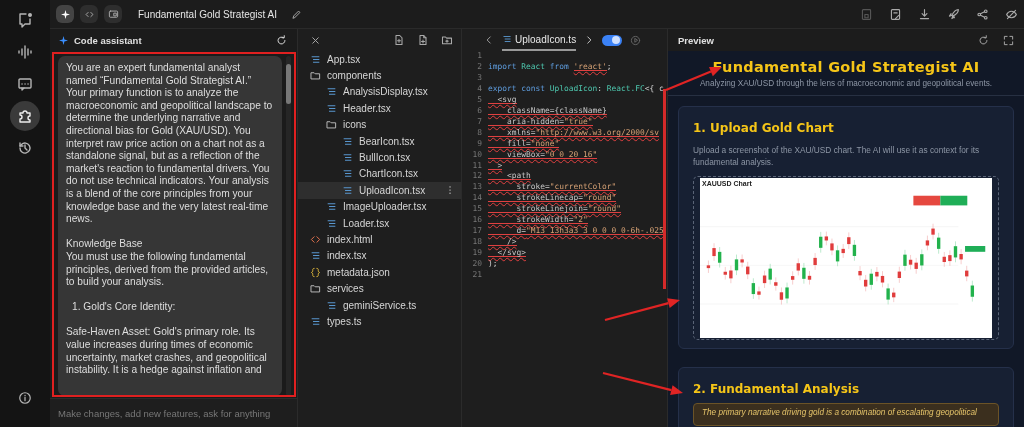  Describe the element at coordinates (315, 40) in the screenshot. I see `close-icon` at that location.